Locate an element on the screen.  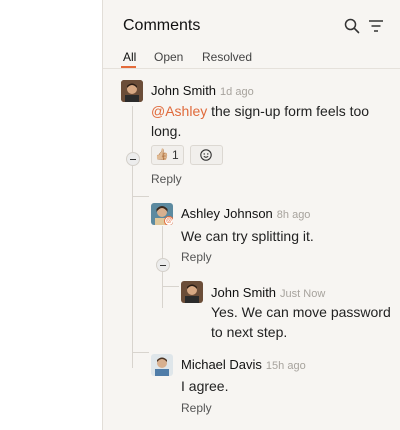
comment-author: John Smith Just Now is located at coordinates (268, 292).